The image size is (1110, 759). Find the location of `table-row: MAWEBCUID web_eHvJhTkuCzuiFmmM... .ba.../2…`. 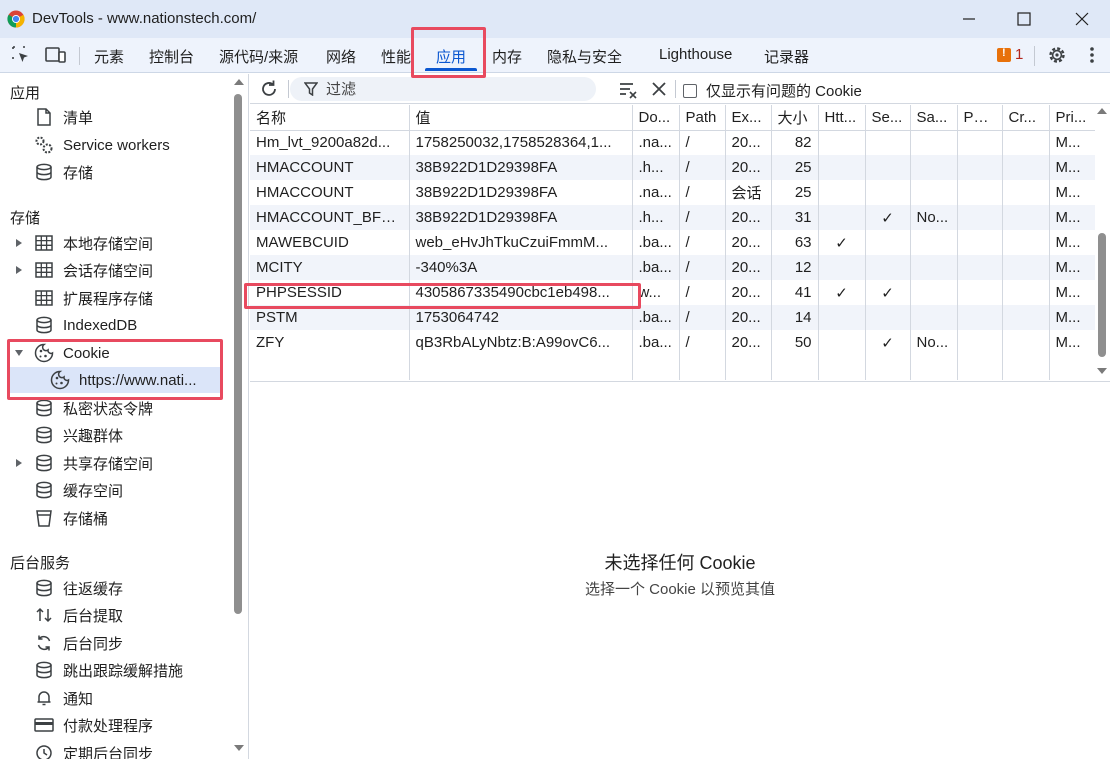

table-row: MAWEBCUID web_eHvJhTkuCzuiFmmM... .ba.../2… is located at coordinates (672, 242).